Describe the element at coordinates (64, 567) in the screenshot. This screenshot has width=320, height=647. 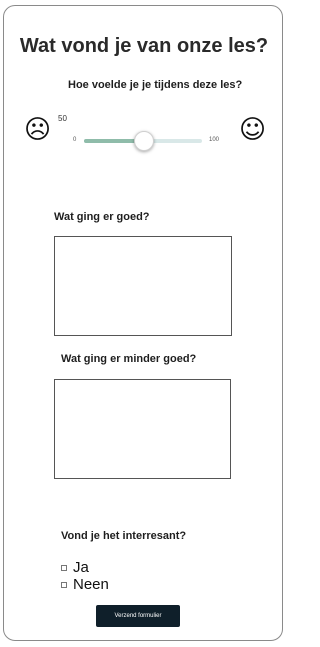
I see `checkbox-ja` at that location.